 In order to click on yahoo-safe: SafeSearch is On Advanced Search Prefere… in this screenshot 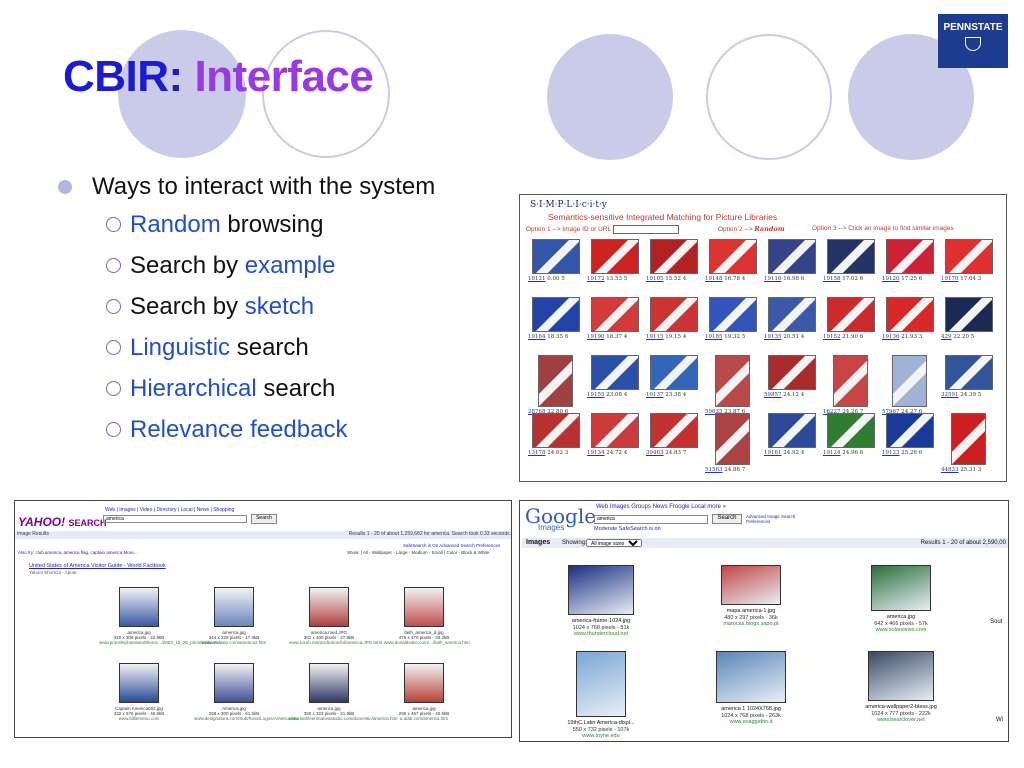, I will do `click(451, 545)`.